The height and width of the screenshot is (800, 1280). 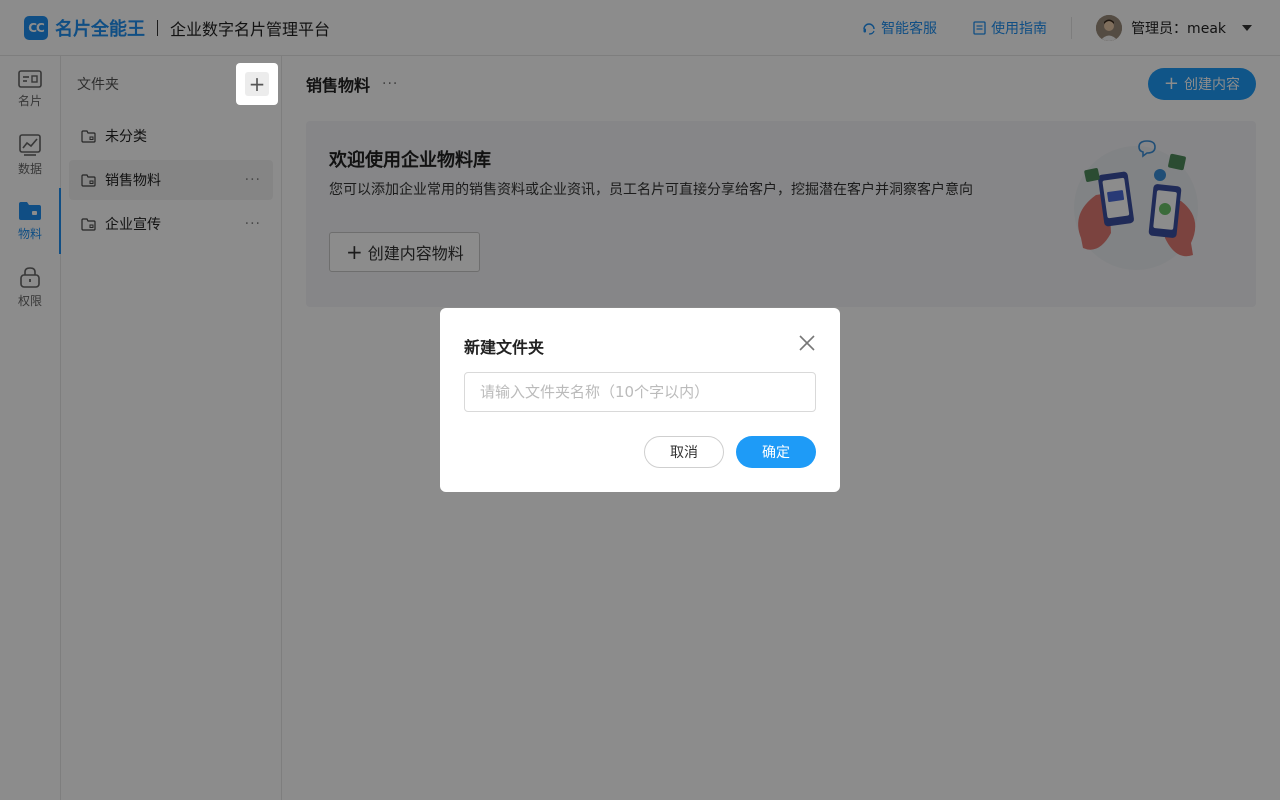 I want to click on cancel-button: 取消, so click(x=684, y=452).